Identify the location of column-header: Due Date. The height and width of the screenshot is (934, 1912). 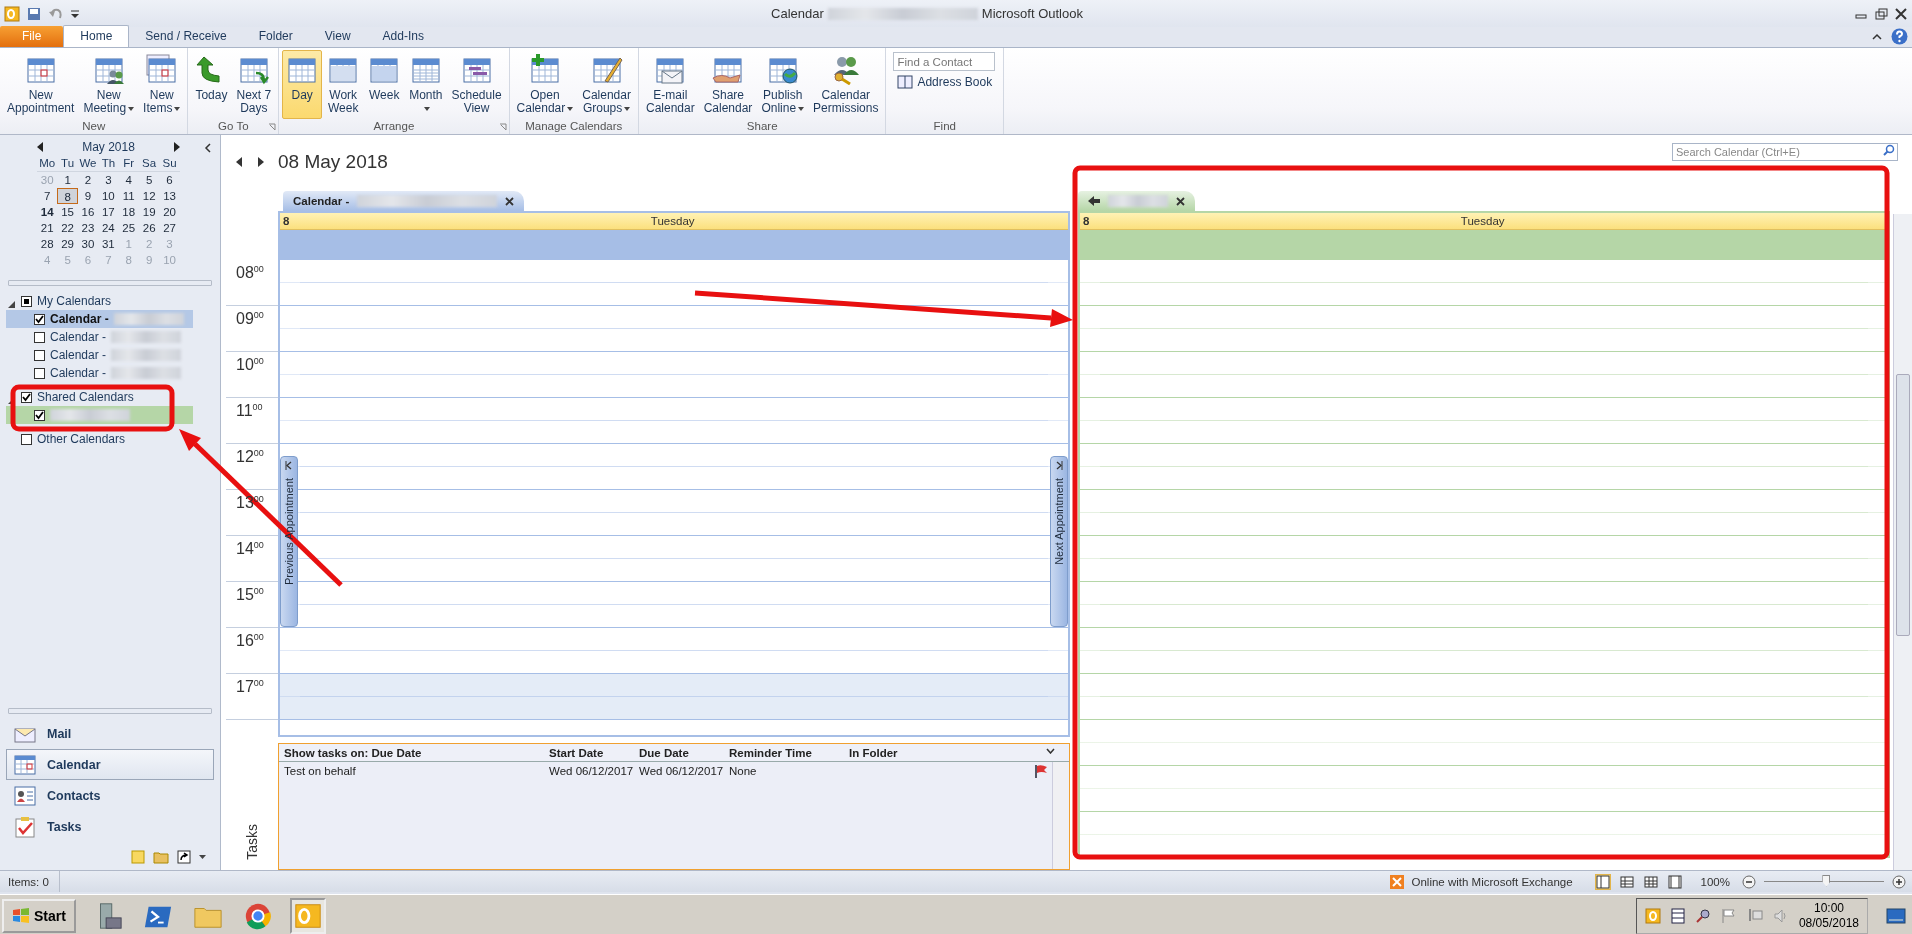
(684, 752).